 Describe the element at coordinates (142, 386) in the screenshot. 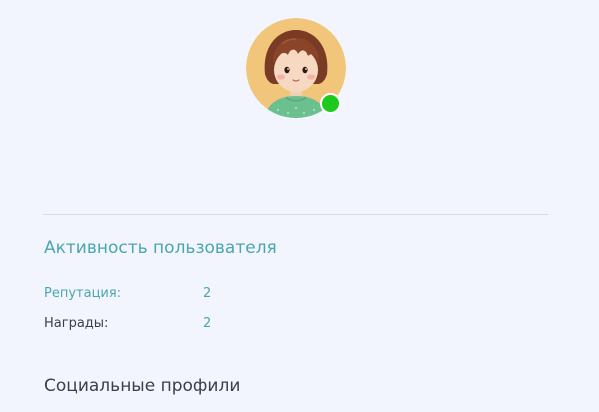

I see `social-profiles-title: Социальные профили` at that location.